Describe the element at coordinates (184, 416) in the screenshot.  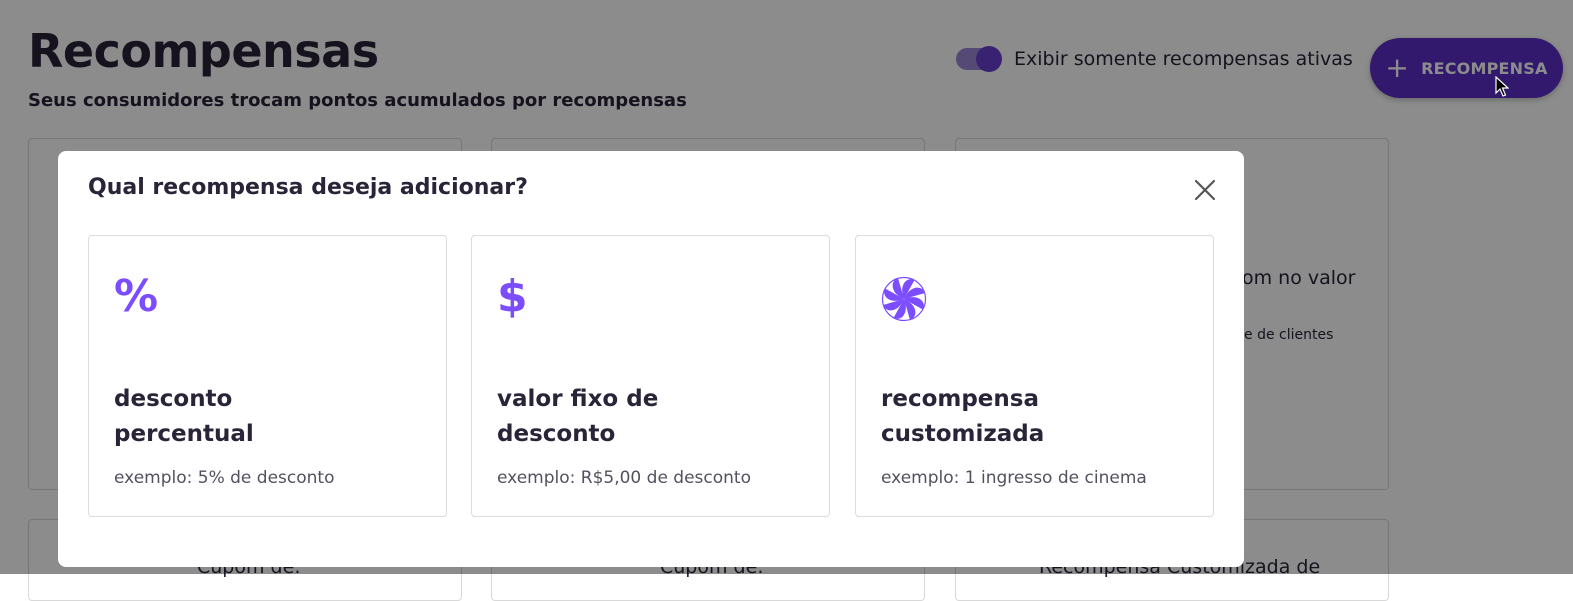
I see `option-title: desconto percentual` at that location.